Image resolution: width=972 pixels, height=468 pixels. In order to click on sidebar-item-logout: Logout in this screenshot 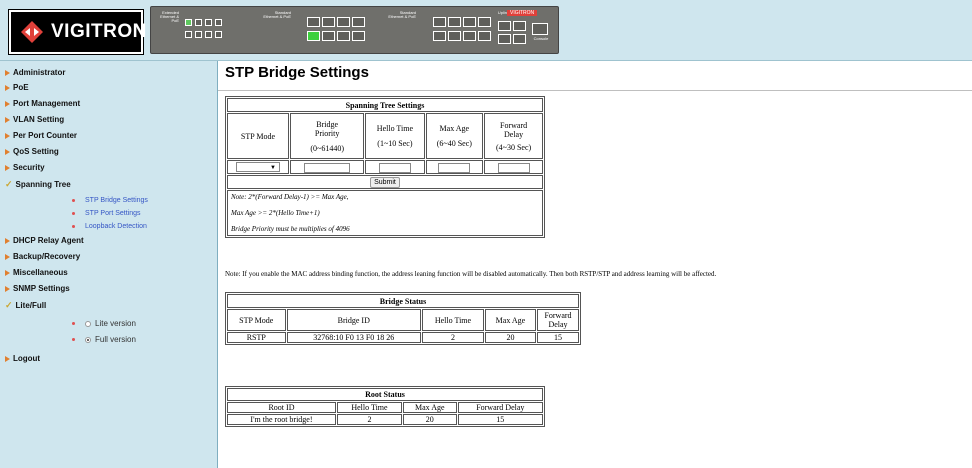, I will do `click(22, 358)`.